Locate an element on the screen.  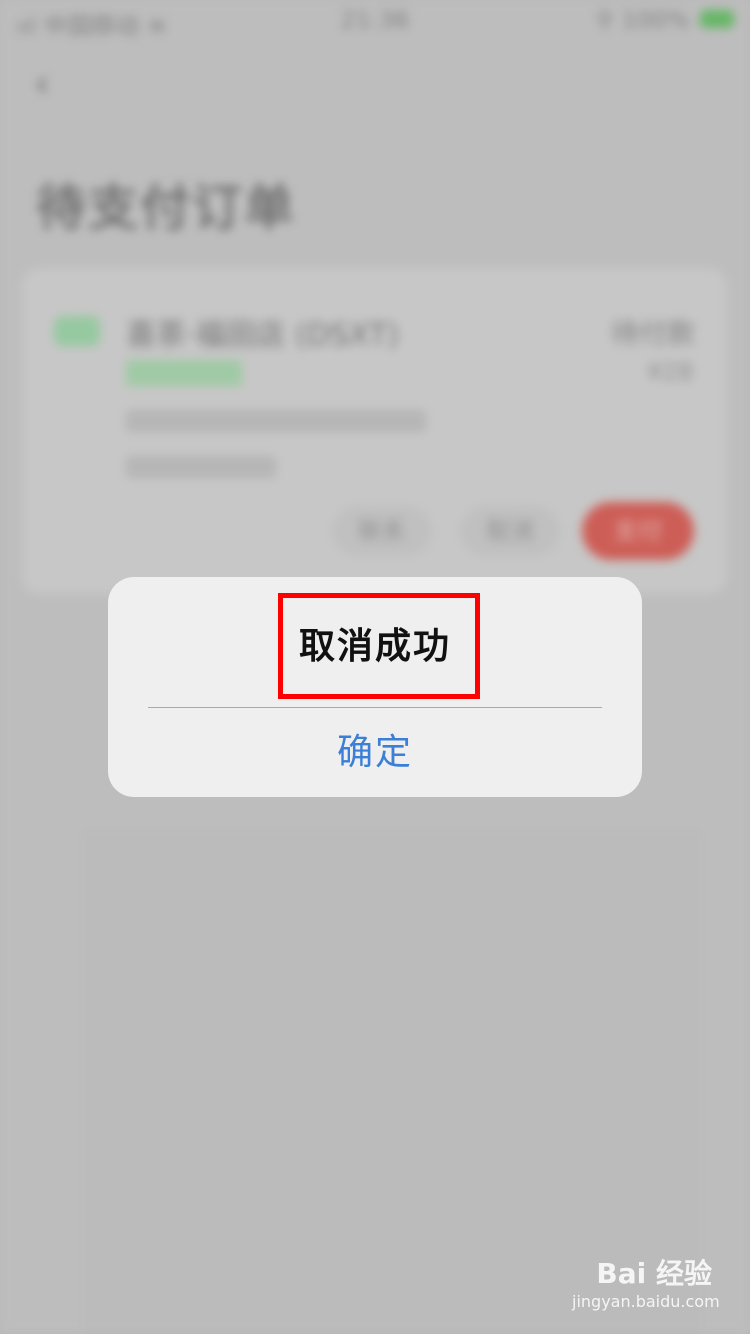
alert-message-area: 取消成功 is located at coordinates (375, 642).